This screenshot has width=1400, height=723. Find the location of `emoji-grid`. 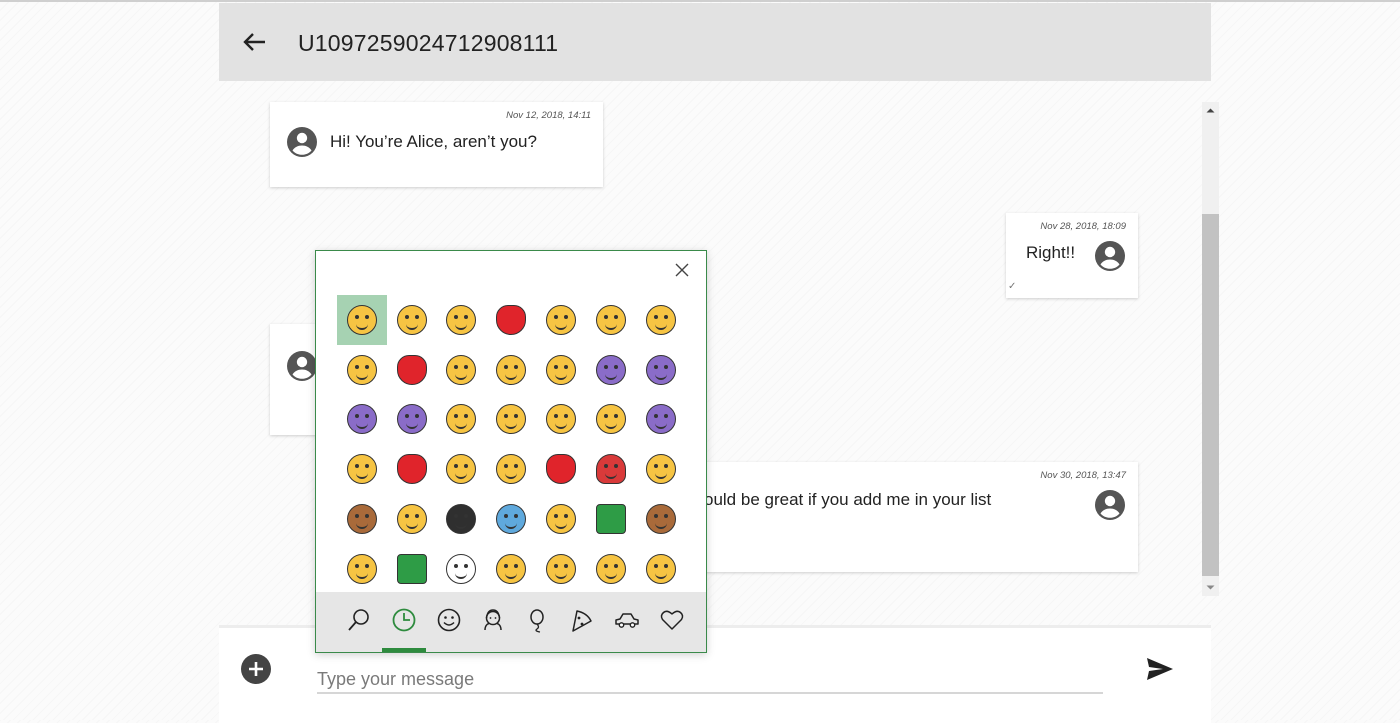

emoji-grid is located at coordinates (512, 442).